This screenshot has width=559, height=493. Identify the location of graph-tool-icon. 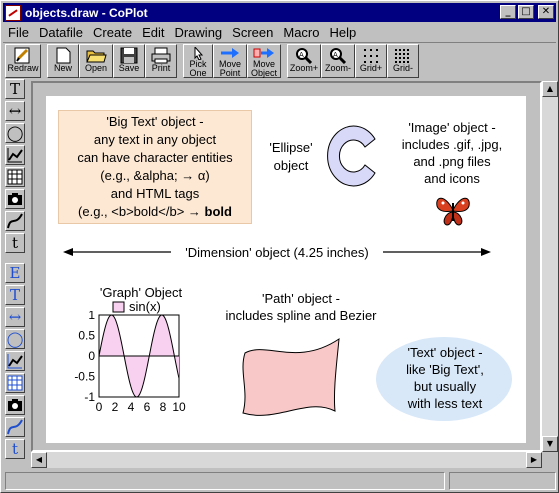
(15, 155).